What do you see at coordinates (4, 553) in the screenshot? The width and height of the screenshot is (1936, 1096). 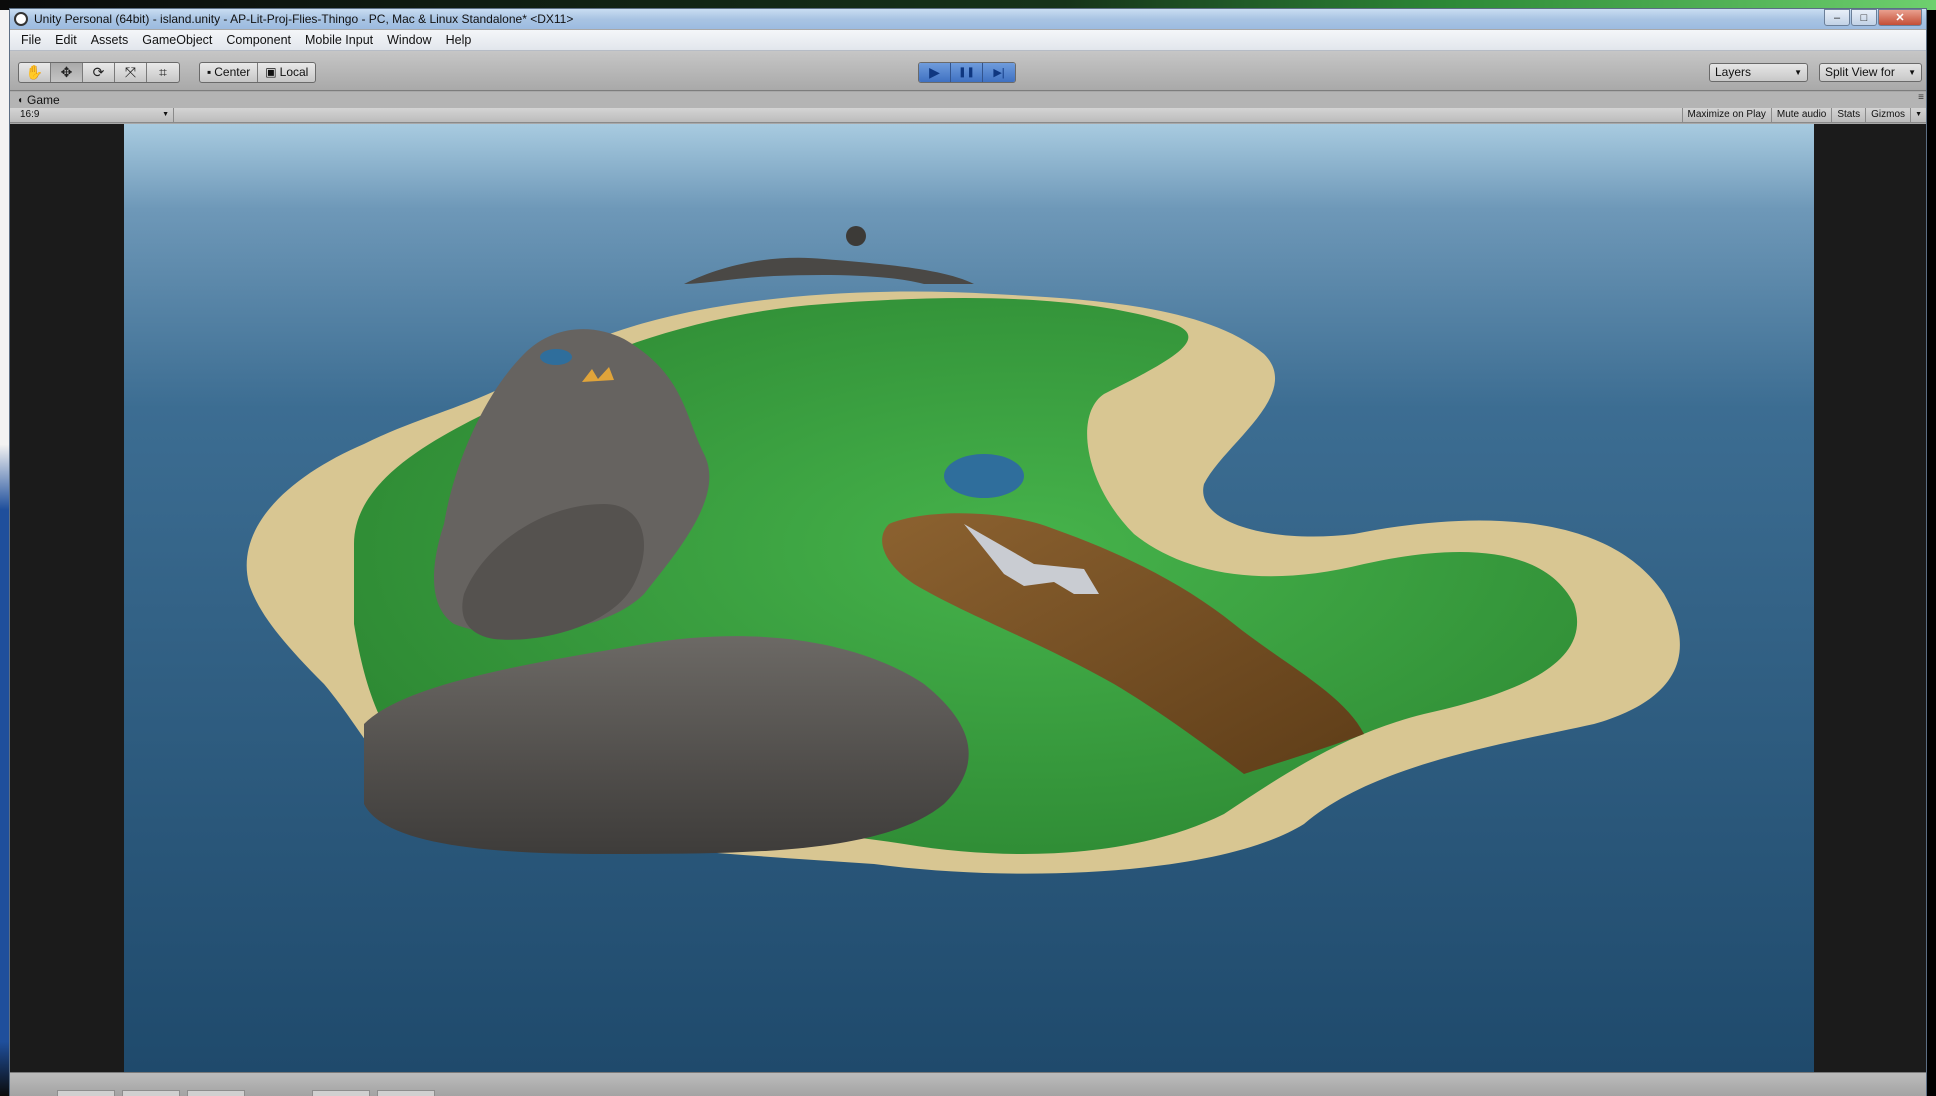 I see `desktop-background-left` at bounding box center [4, 553].